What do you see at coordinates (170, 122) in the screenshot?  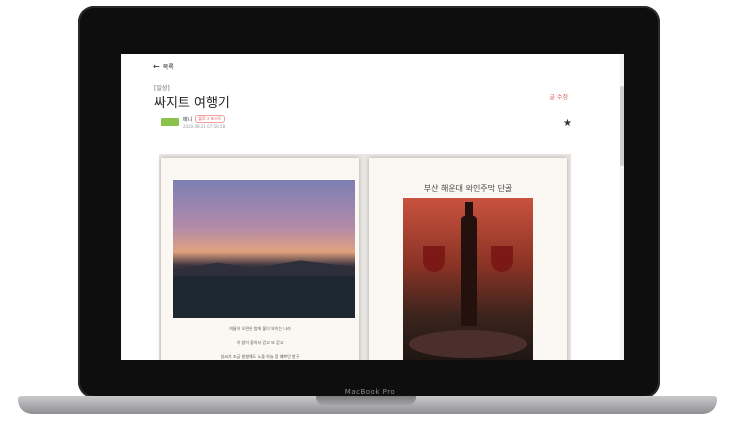 I see `avatar` at bounding box center [170, 122].